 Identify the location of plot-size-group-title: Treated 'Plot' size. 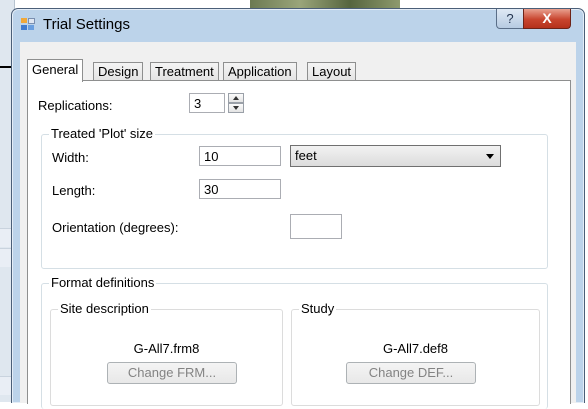
(102, 133).